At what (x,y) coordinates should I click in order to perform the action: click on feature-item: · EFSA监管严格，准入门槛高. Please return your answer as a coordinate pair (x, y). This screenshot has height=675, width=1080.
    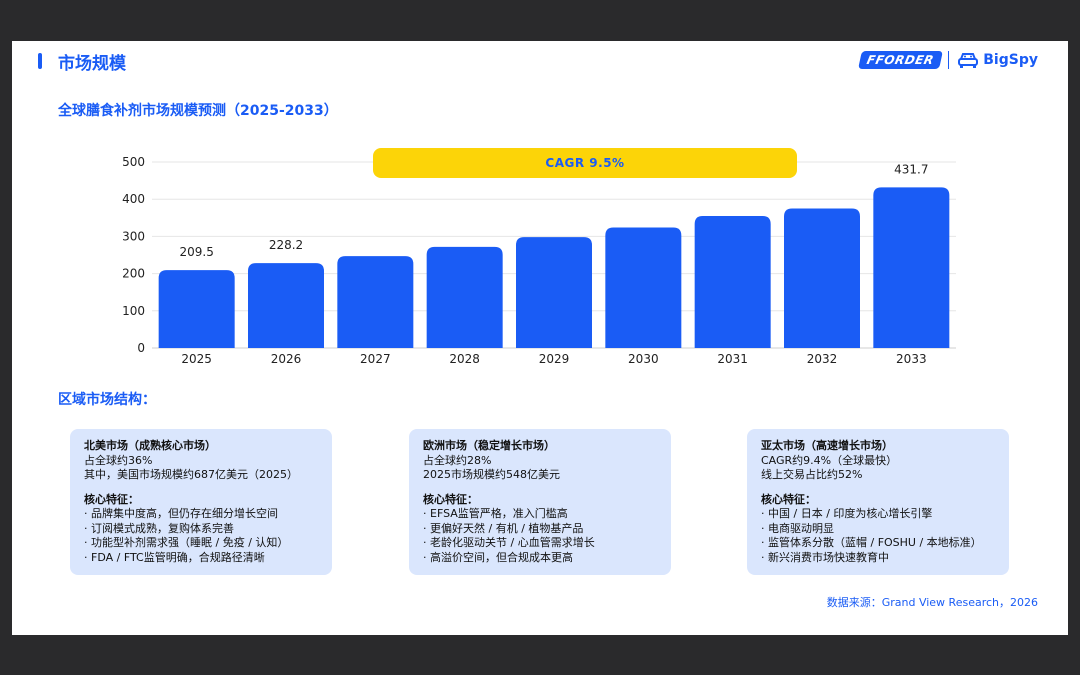
    Looking at the image, I should click on (495, 513).